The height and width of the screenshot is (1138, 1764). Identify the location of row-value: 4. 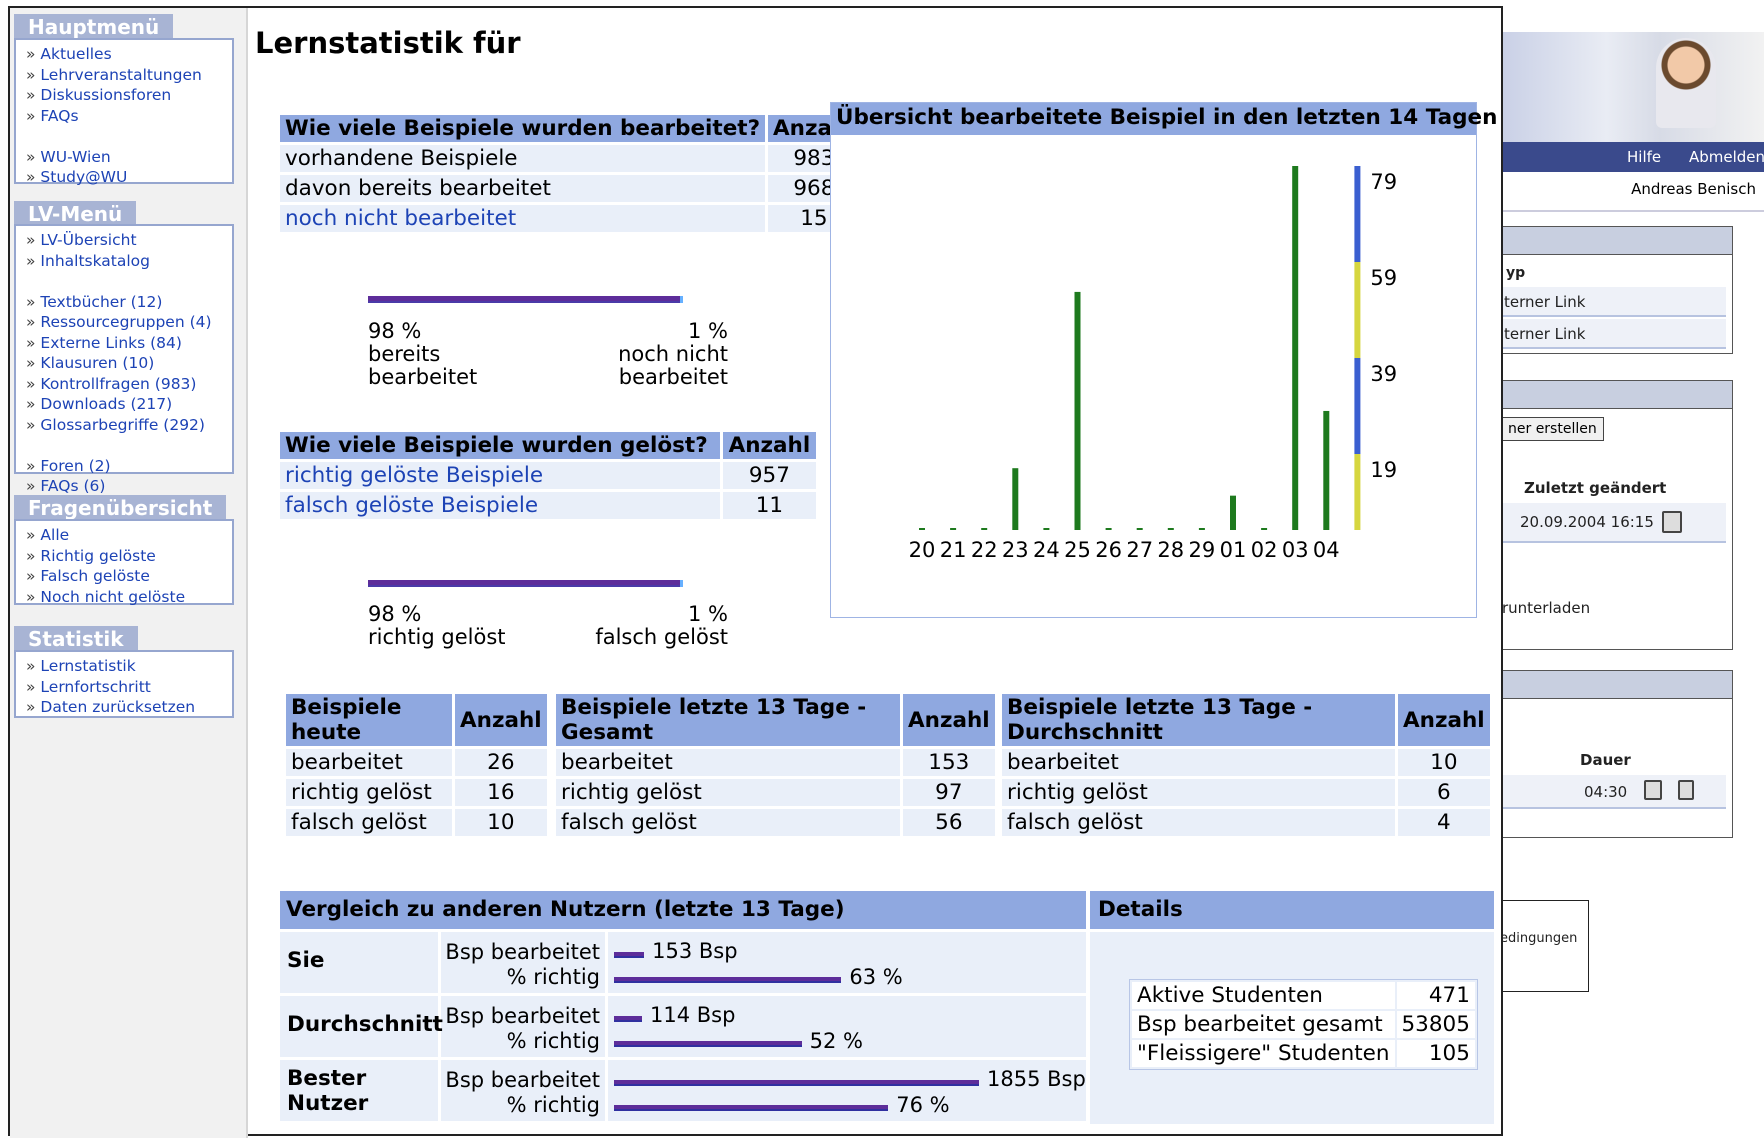
(1444, 822).